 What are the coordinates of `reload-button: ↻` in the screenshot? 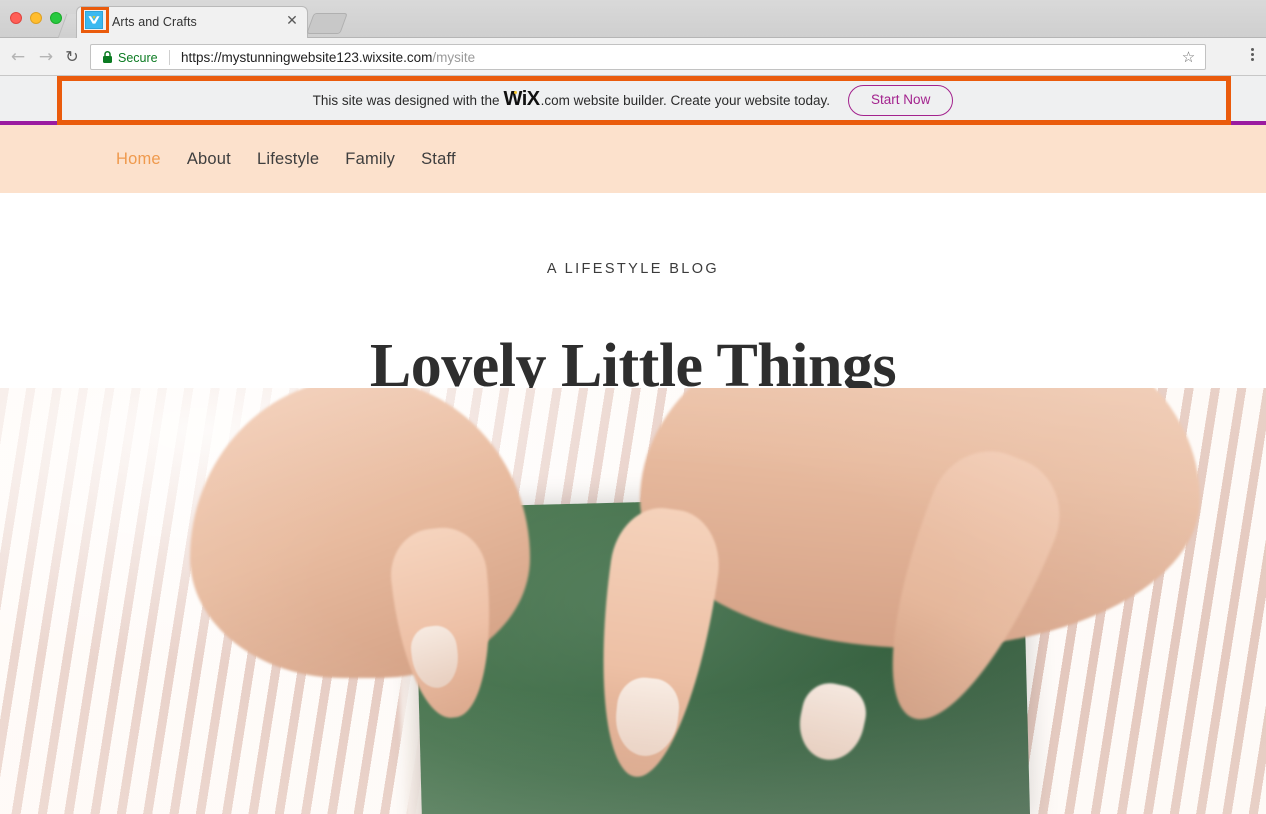 It's located at (72, 57).